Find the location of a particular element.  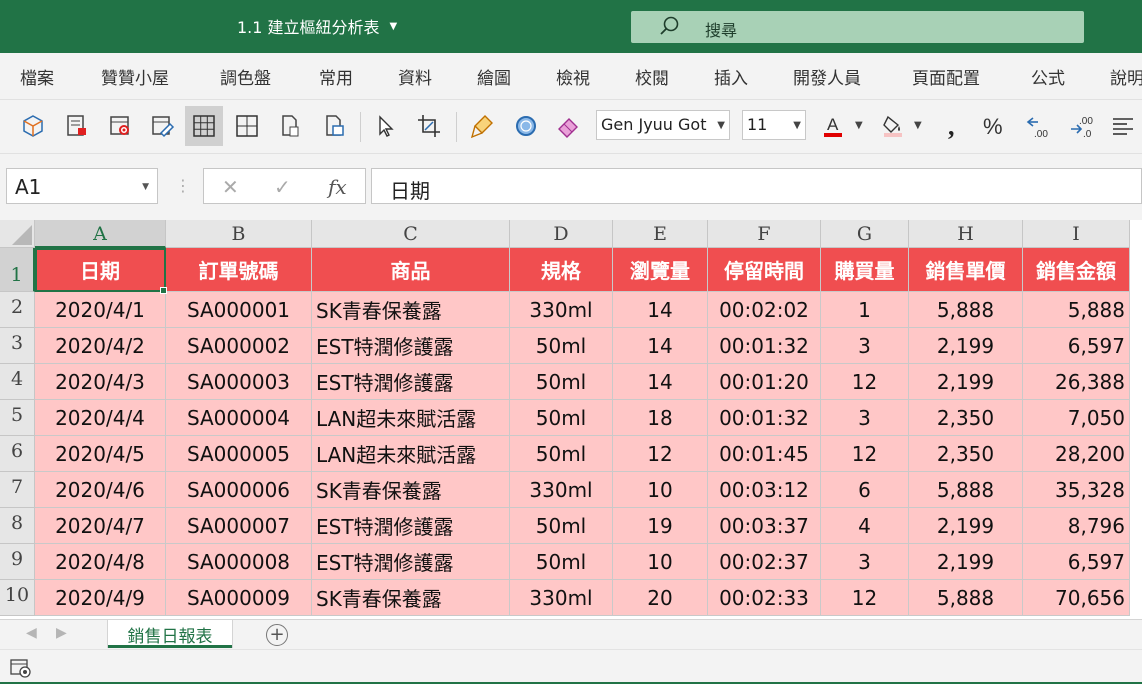

menu-formulas: 公式 is located at coordinates (1048, 76).